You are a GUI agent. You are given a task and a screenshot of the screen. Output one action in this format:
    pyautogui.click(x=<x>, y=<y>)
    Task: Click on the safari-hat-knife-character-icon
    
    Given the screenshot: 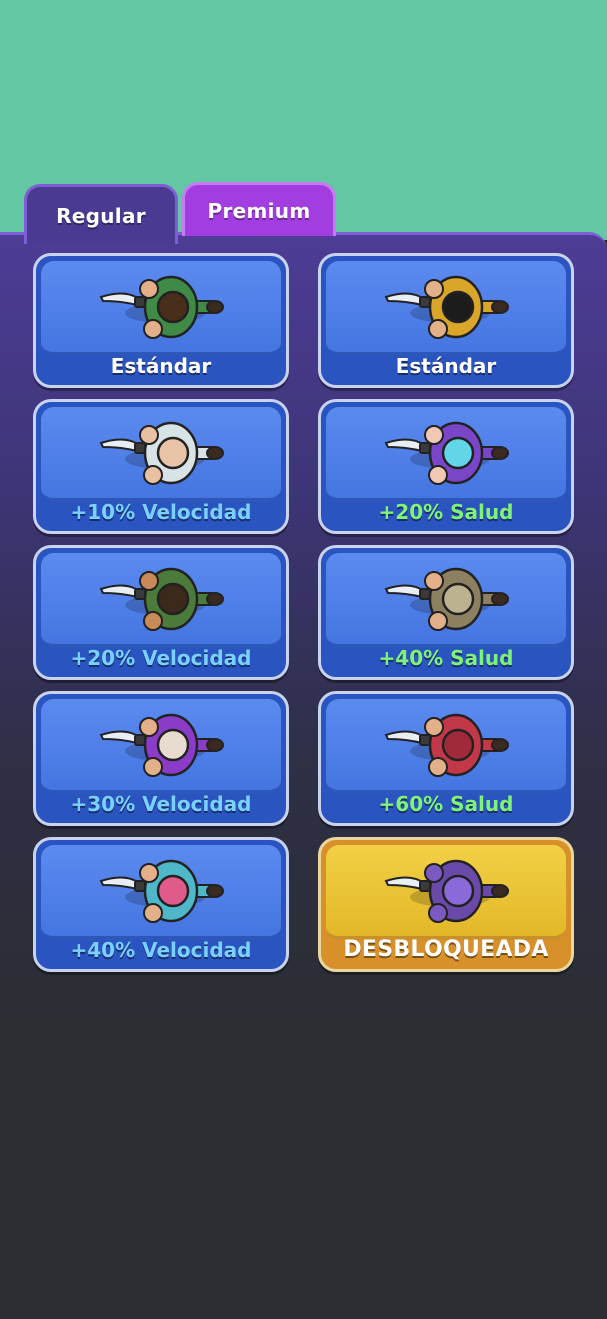 What is the action you would take?
    pyautogui.click(x=446, y=599)
    